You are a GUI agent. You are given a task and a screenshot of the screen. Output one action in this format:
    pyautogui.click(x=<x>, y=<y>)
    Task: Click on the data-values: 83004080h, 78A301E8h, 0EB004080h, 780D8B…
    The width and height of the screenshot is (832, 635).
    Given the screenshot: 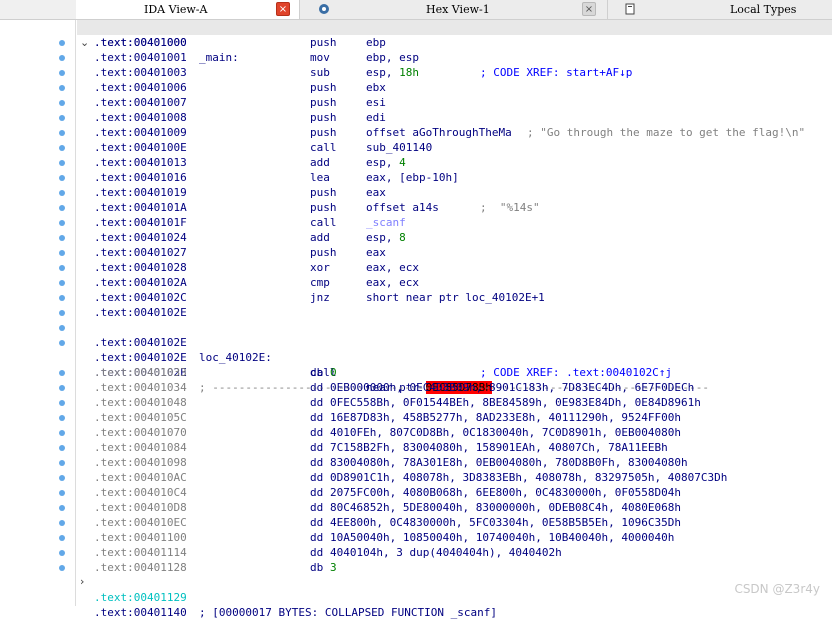 What is the action you would take?
    pyautogui.click(x=509, y=462)
    